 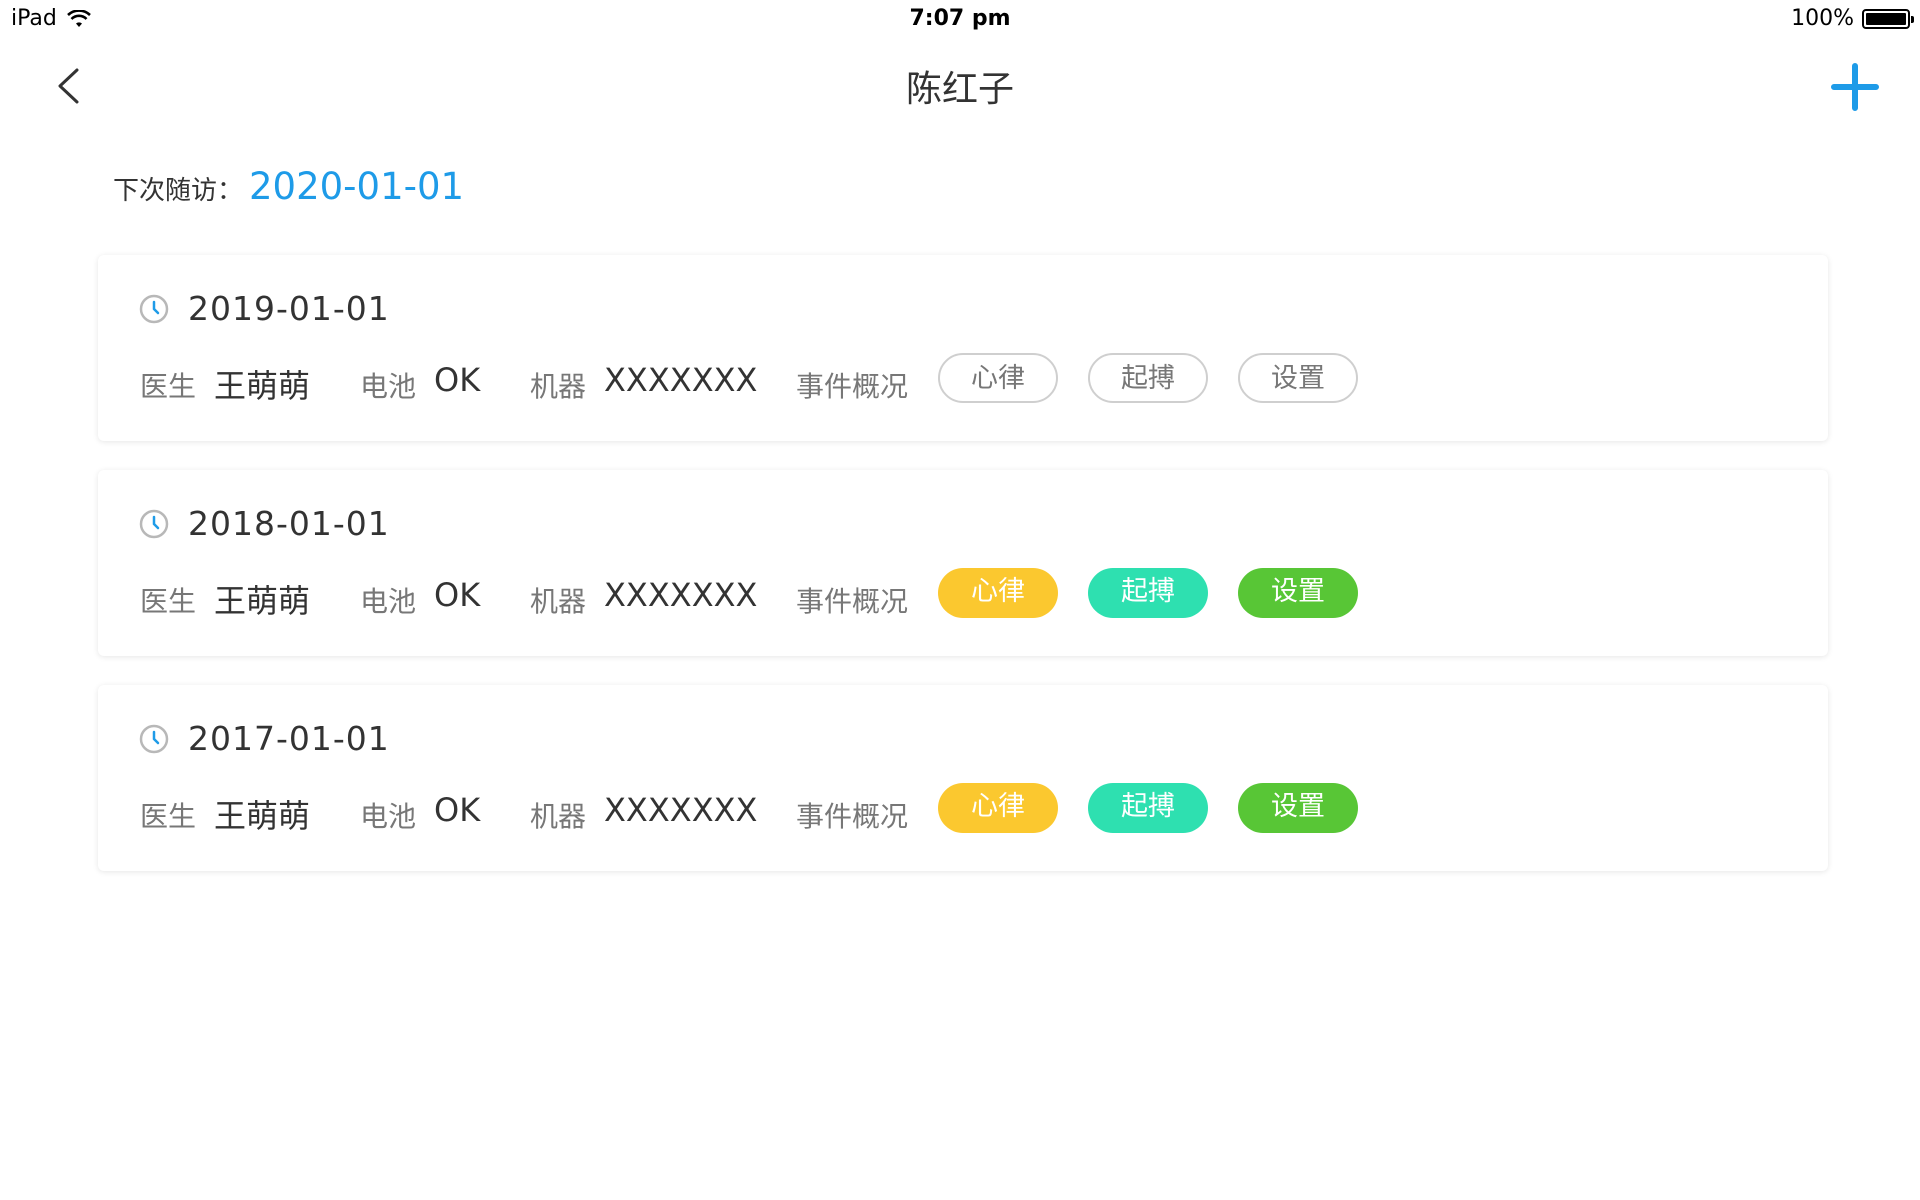 What do you see at coordinates (178, 191) in the screenshot?
I see `next-visit-label: 下次随访：` at bounding box center [178, 191].